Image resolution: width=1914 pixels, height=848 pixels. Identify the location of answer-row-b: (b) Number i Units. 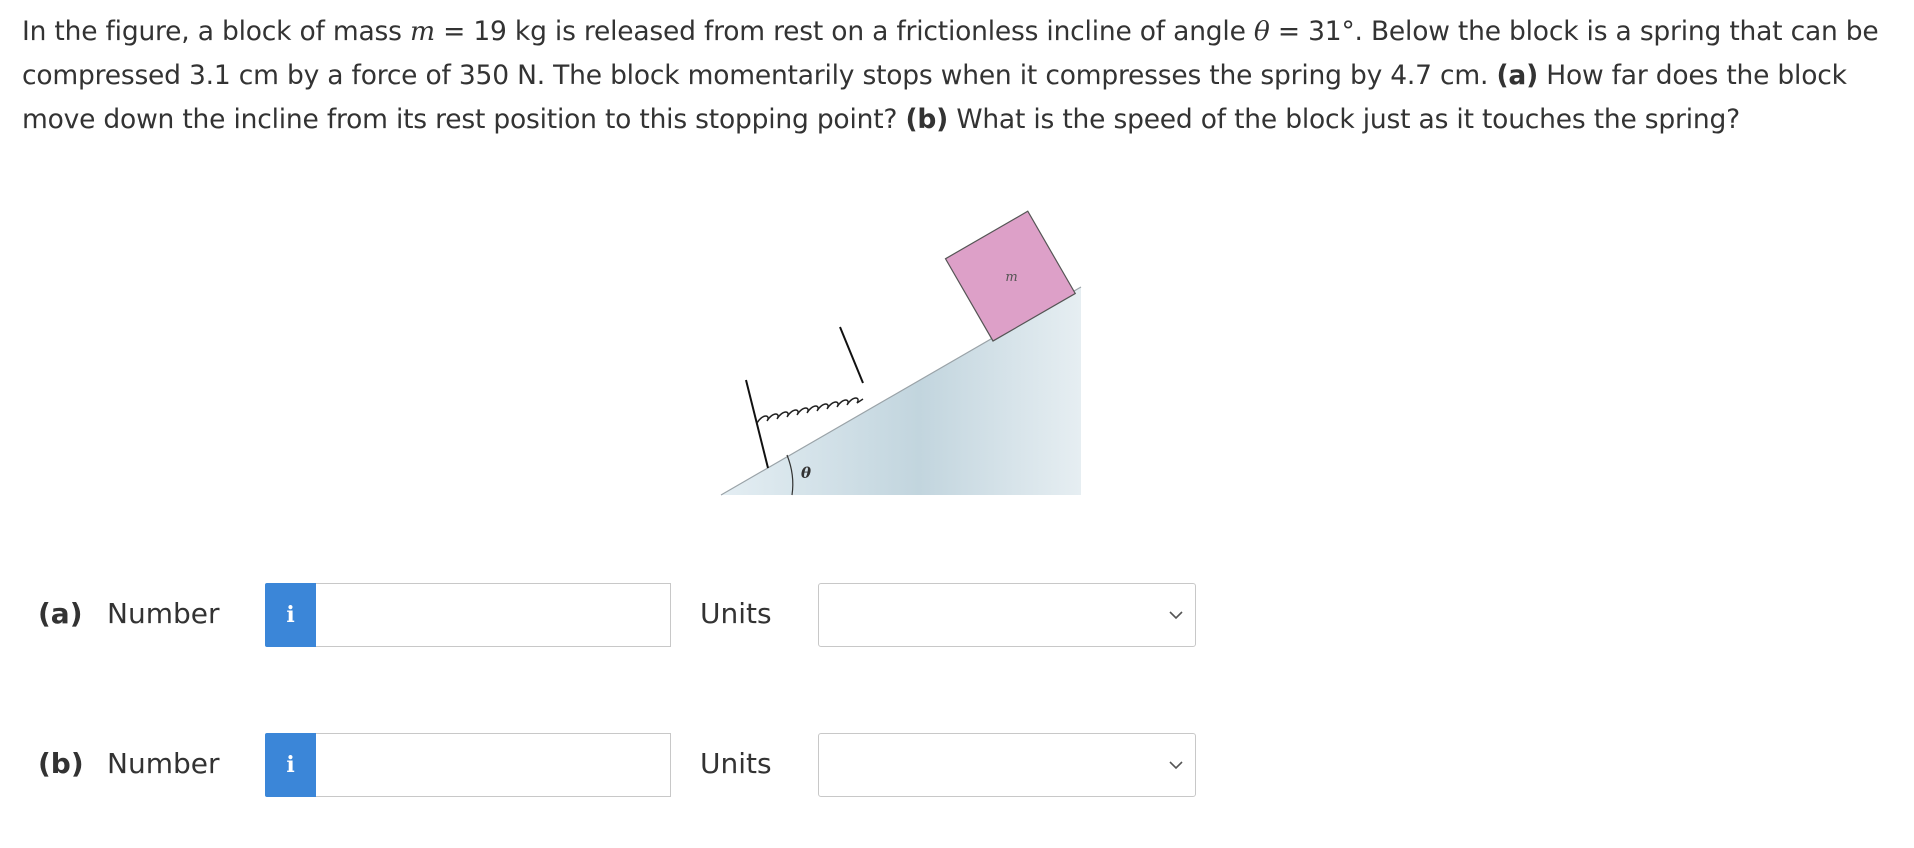
(957, 766).